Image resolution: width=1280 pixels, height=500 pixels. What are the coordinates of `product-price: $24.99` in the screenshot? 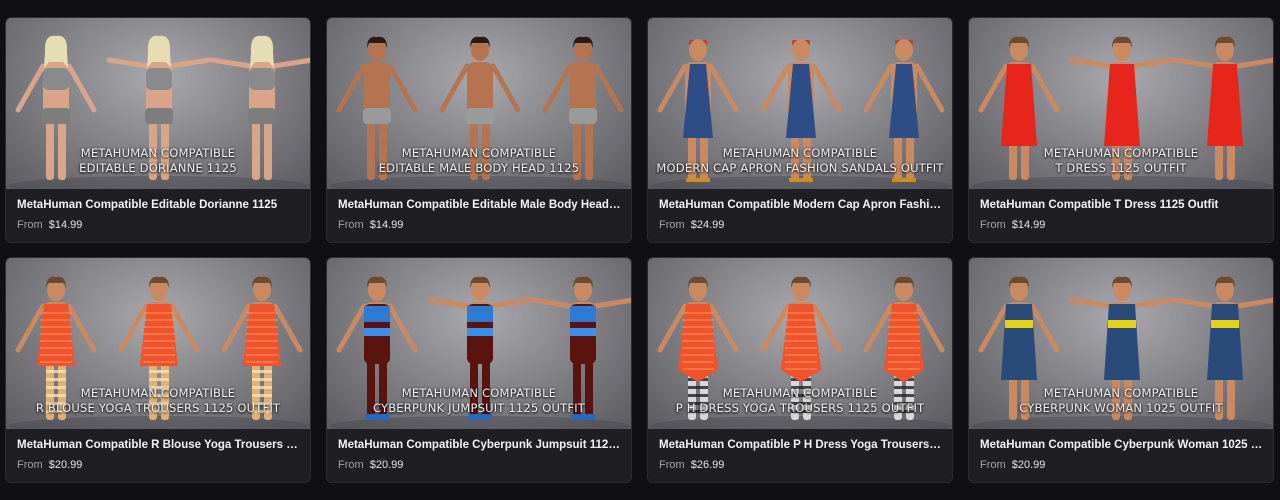 It's located at (707, 225).